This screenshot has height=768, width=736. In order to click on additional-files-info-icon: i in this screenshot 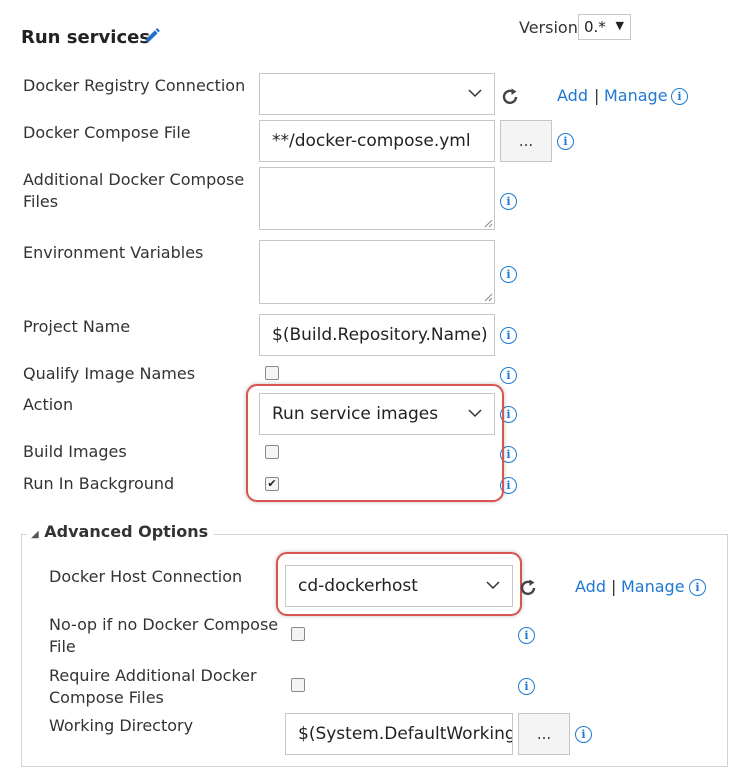, I will do `click(508, 201)`.